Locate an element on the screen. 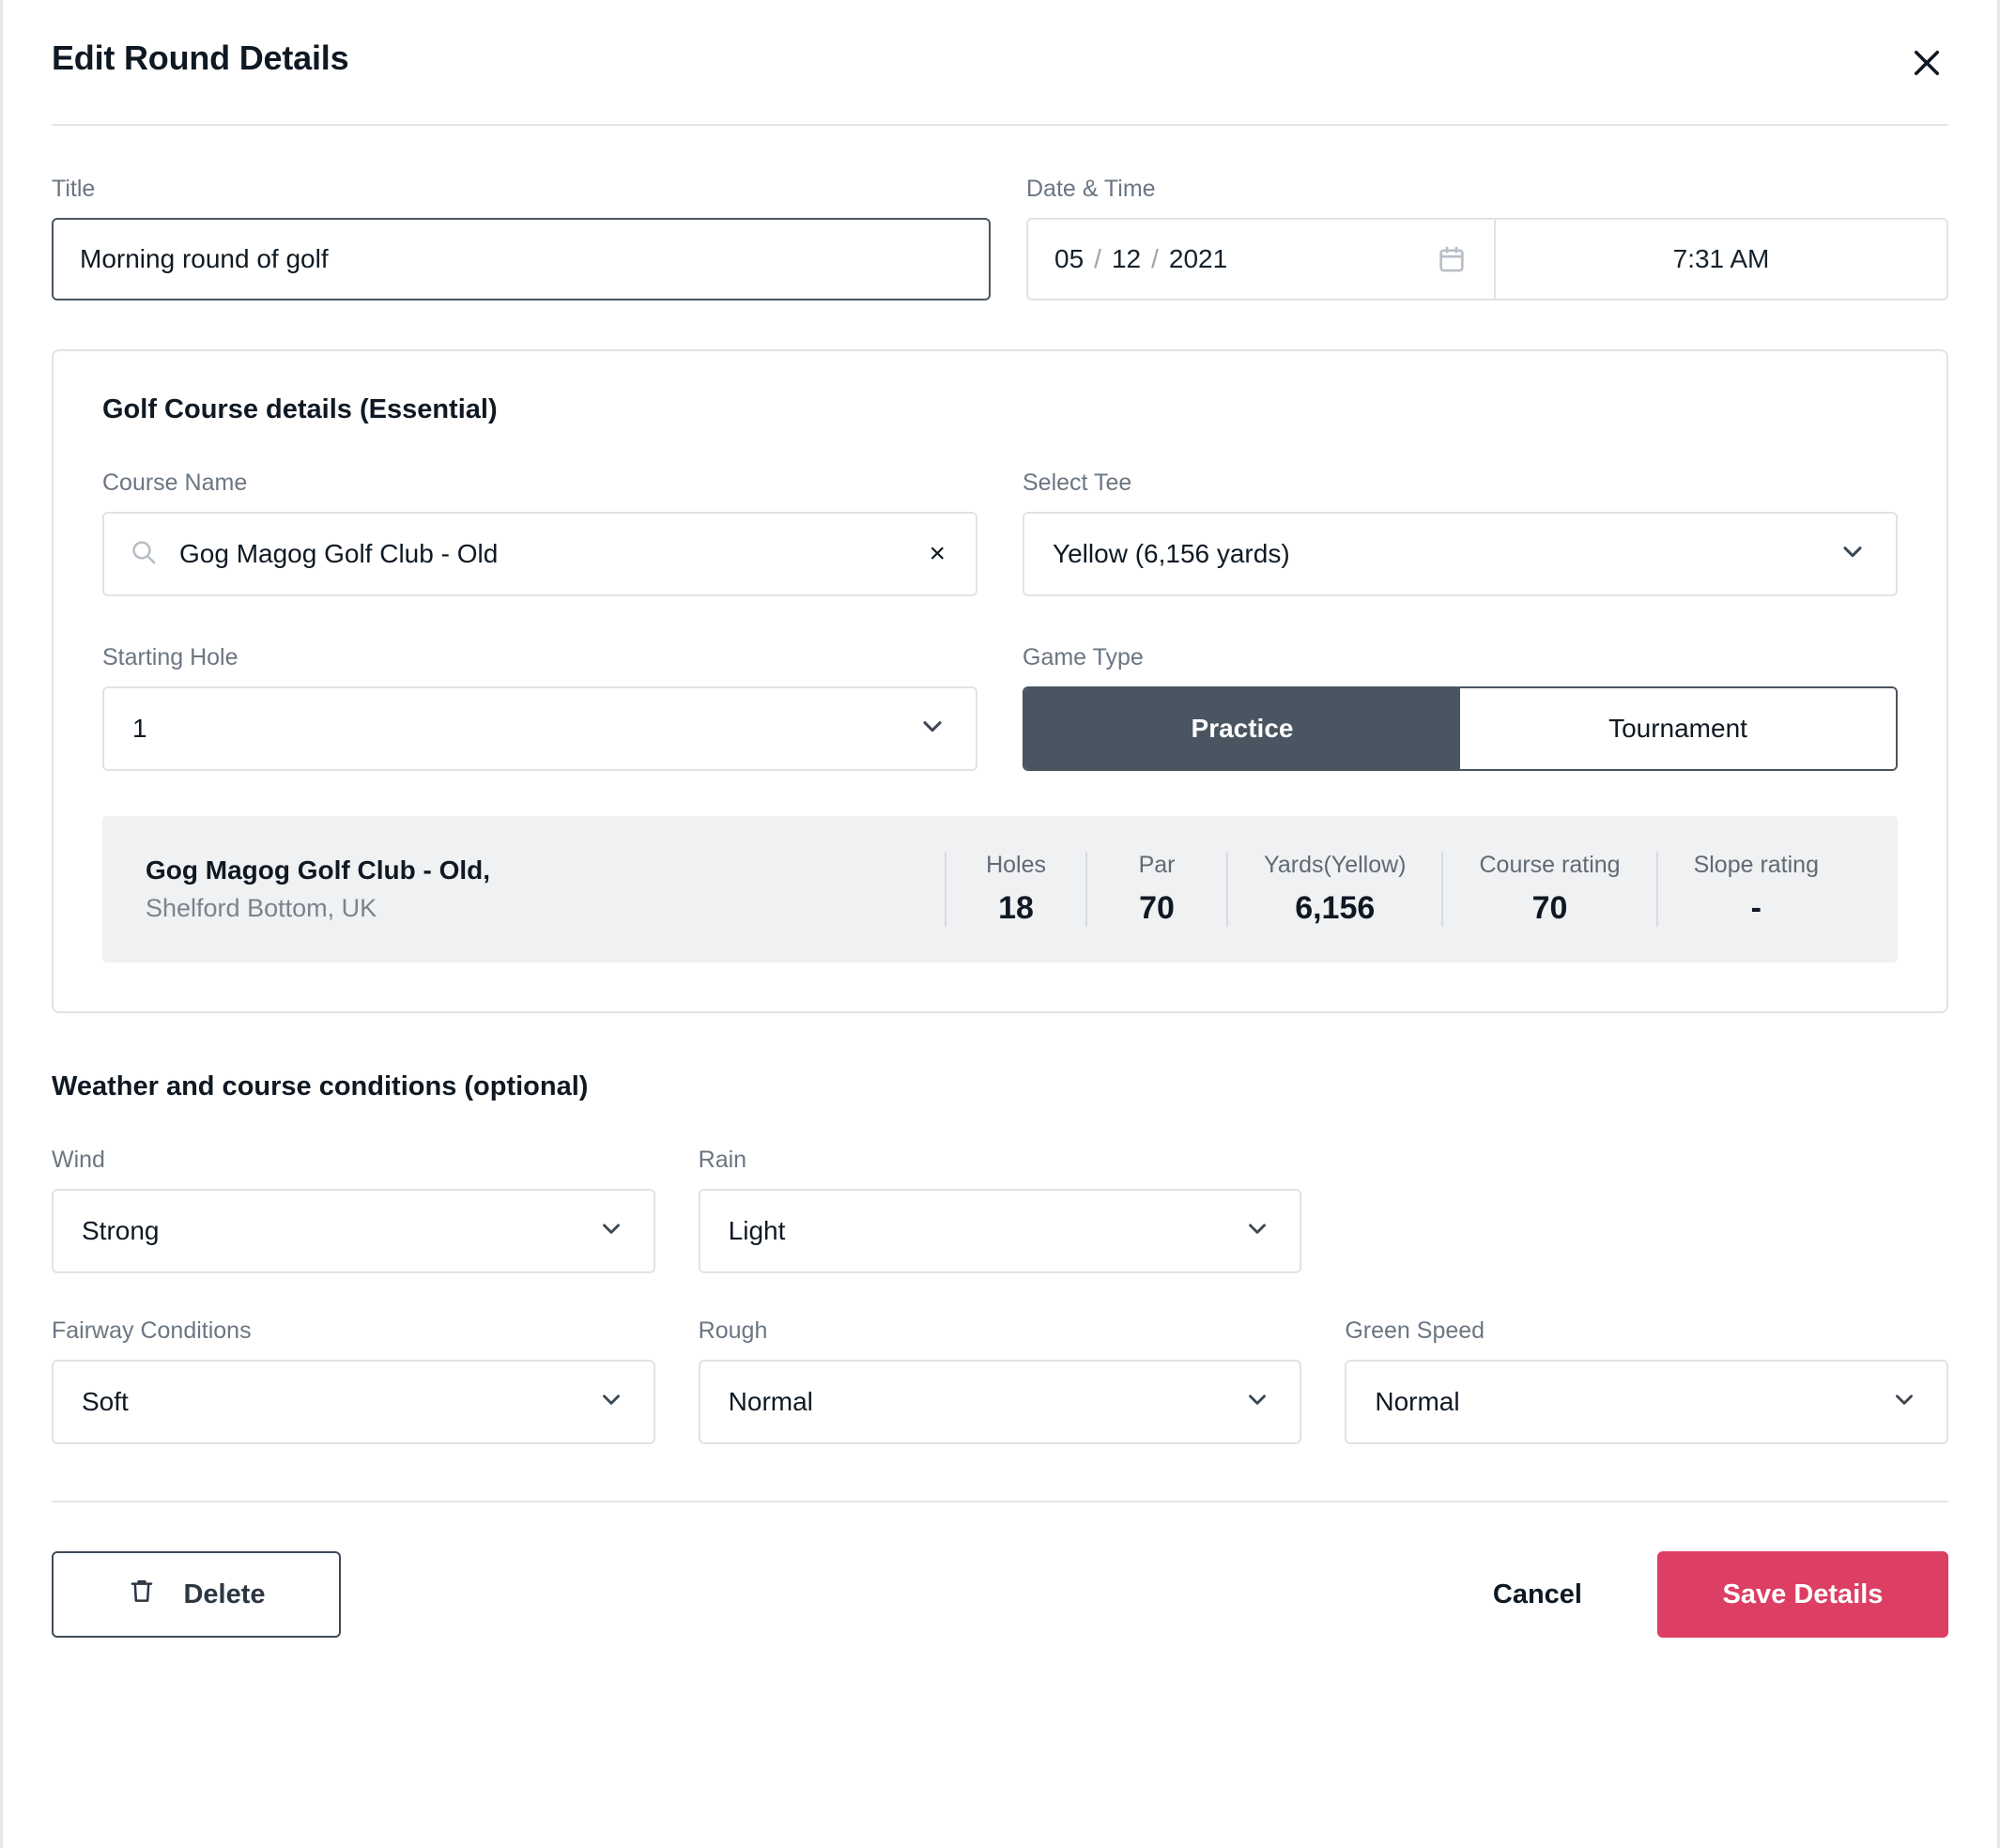  select-tee-group: Select Tee Yellow (6,156 yards) is located at coordinates (1460, 532).